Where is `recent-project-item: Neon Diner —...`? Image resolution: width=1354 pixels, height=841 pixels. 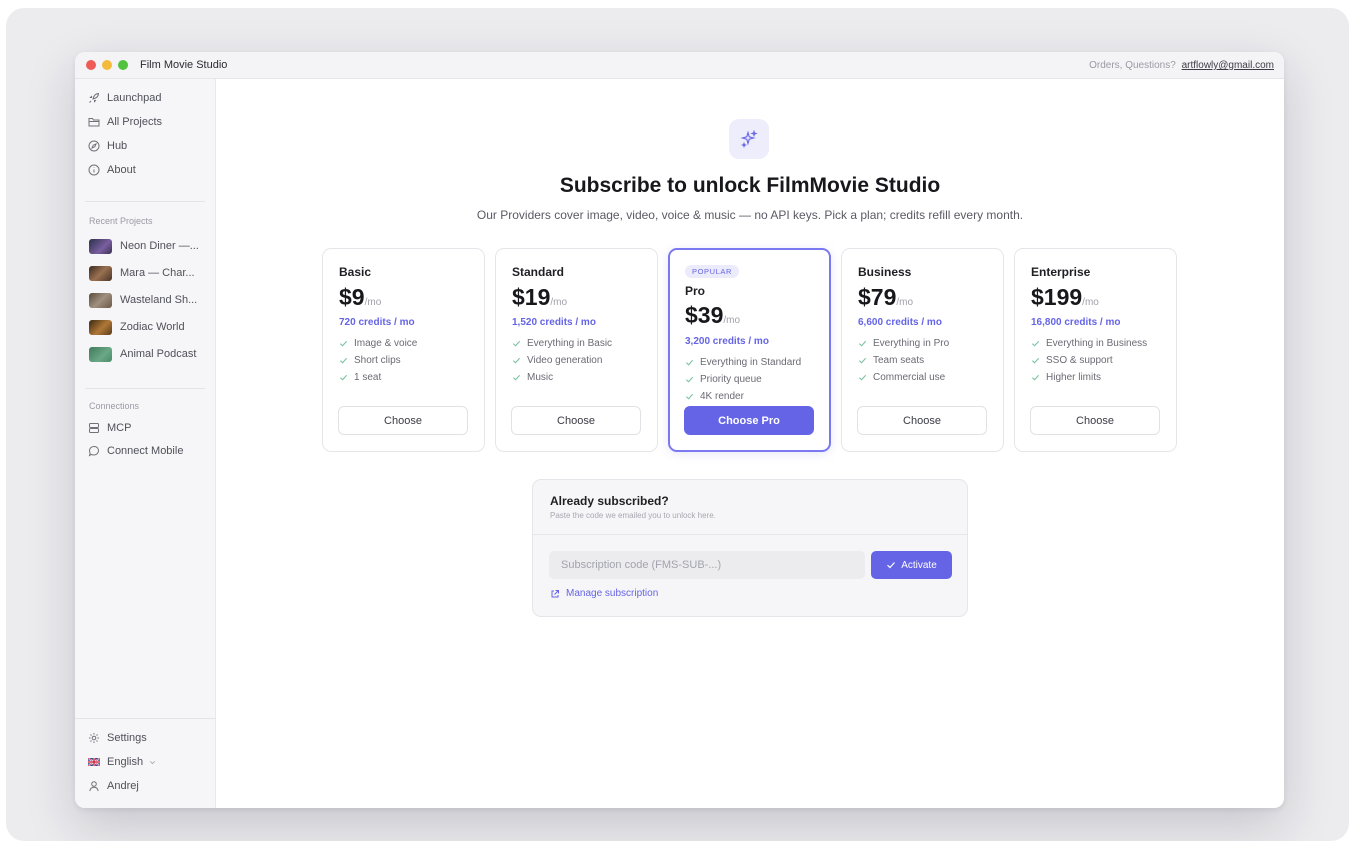 recent-project-item: Neon Diner —... is located at coordinates (150, 246).